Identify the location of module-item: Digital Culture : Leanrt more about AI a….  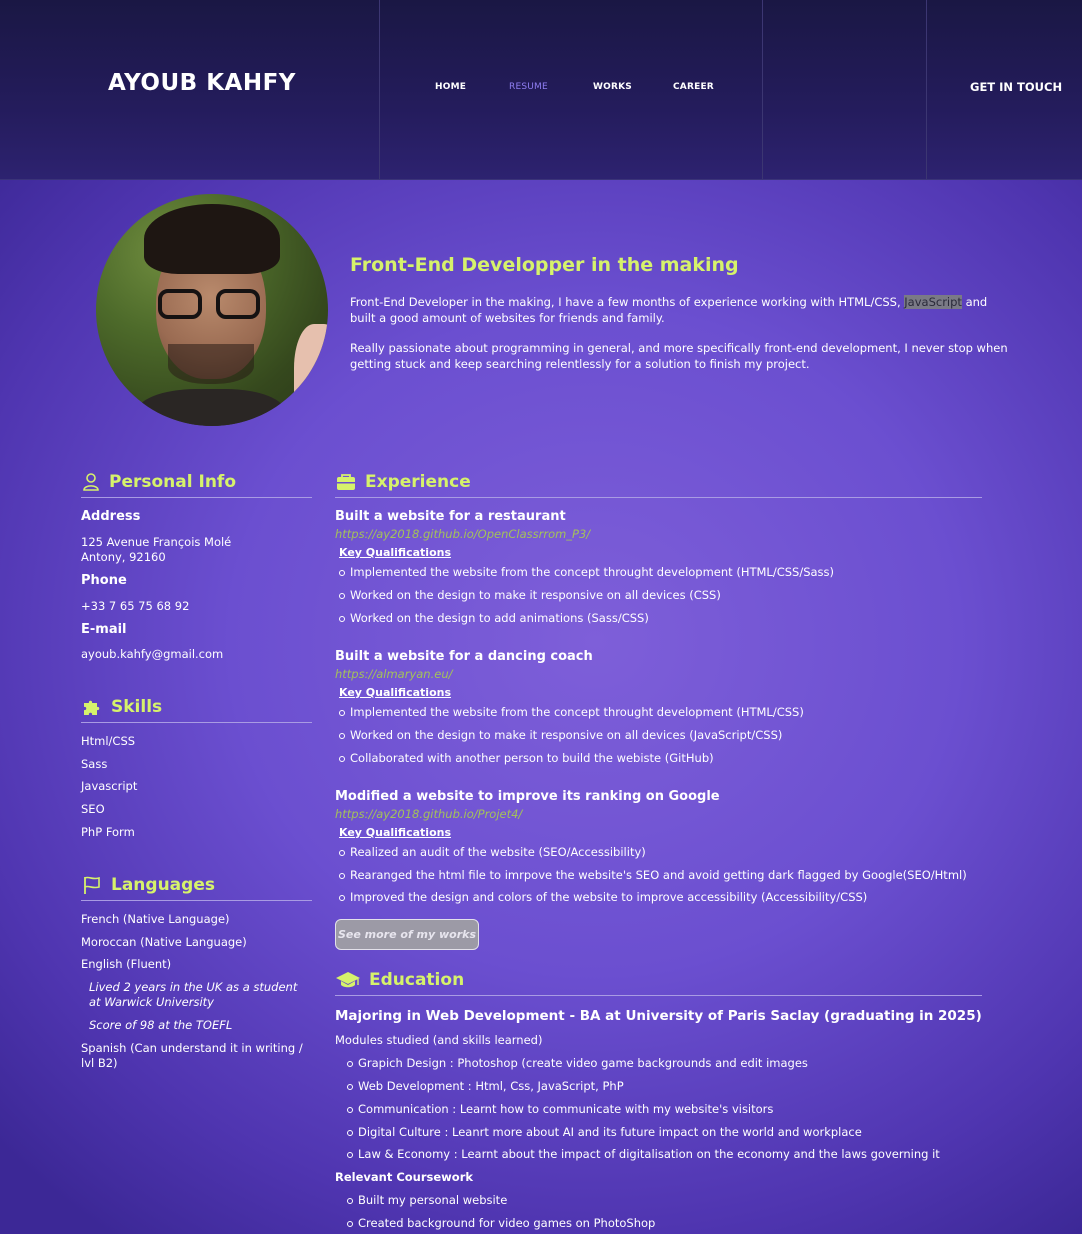
(604, 1132).